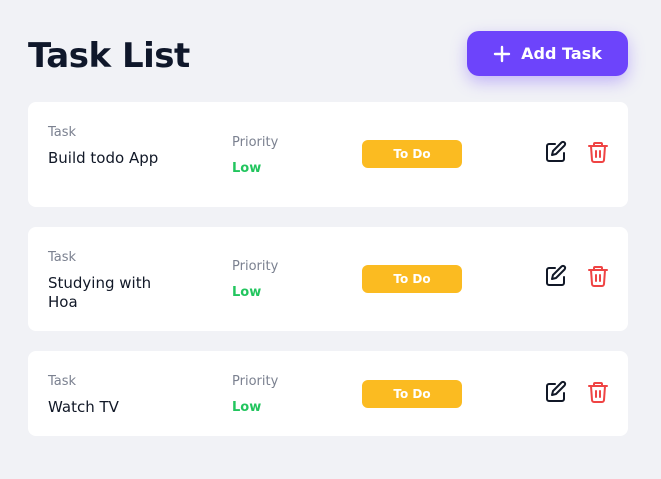 This screenshot has width=661, height=479. What do you see at coordinates (561, 53) in the screenshot?
I see `add-task-label: Add Task` at bounding box center [561, 53].